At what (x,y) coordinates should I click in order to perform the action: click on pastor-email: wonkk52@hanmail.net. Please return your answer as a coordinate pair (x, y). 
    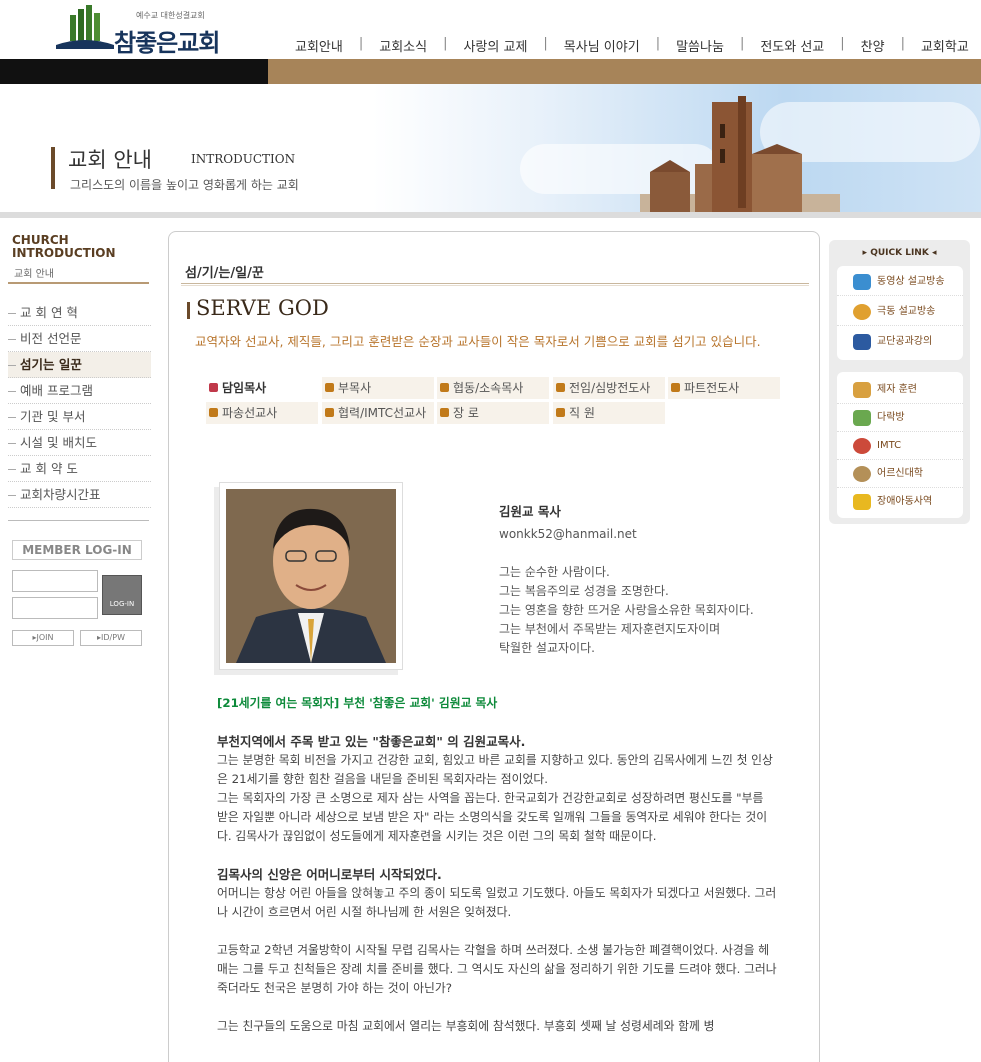
    Looking at the image, I should click on (626, 534).